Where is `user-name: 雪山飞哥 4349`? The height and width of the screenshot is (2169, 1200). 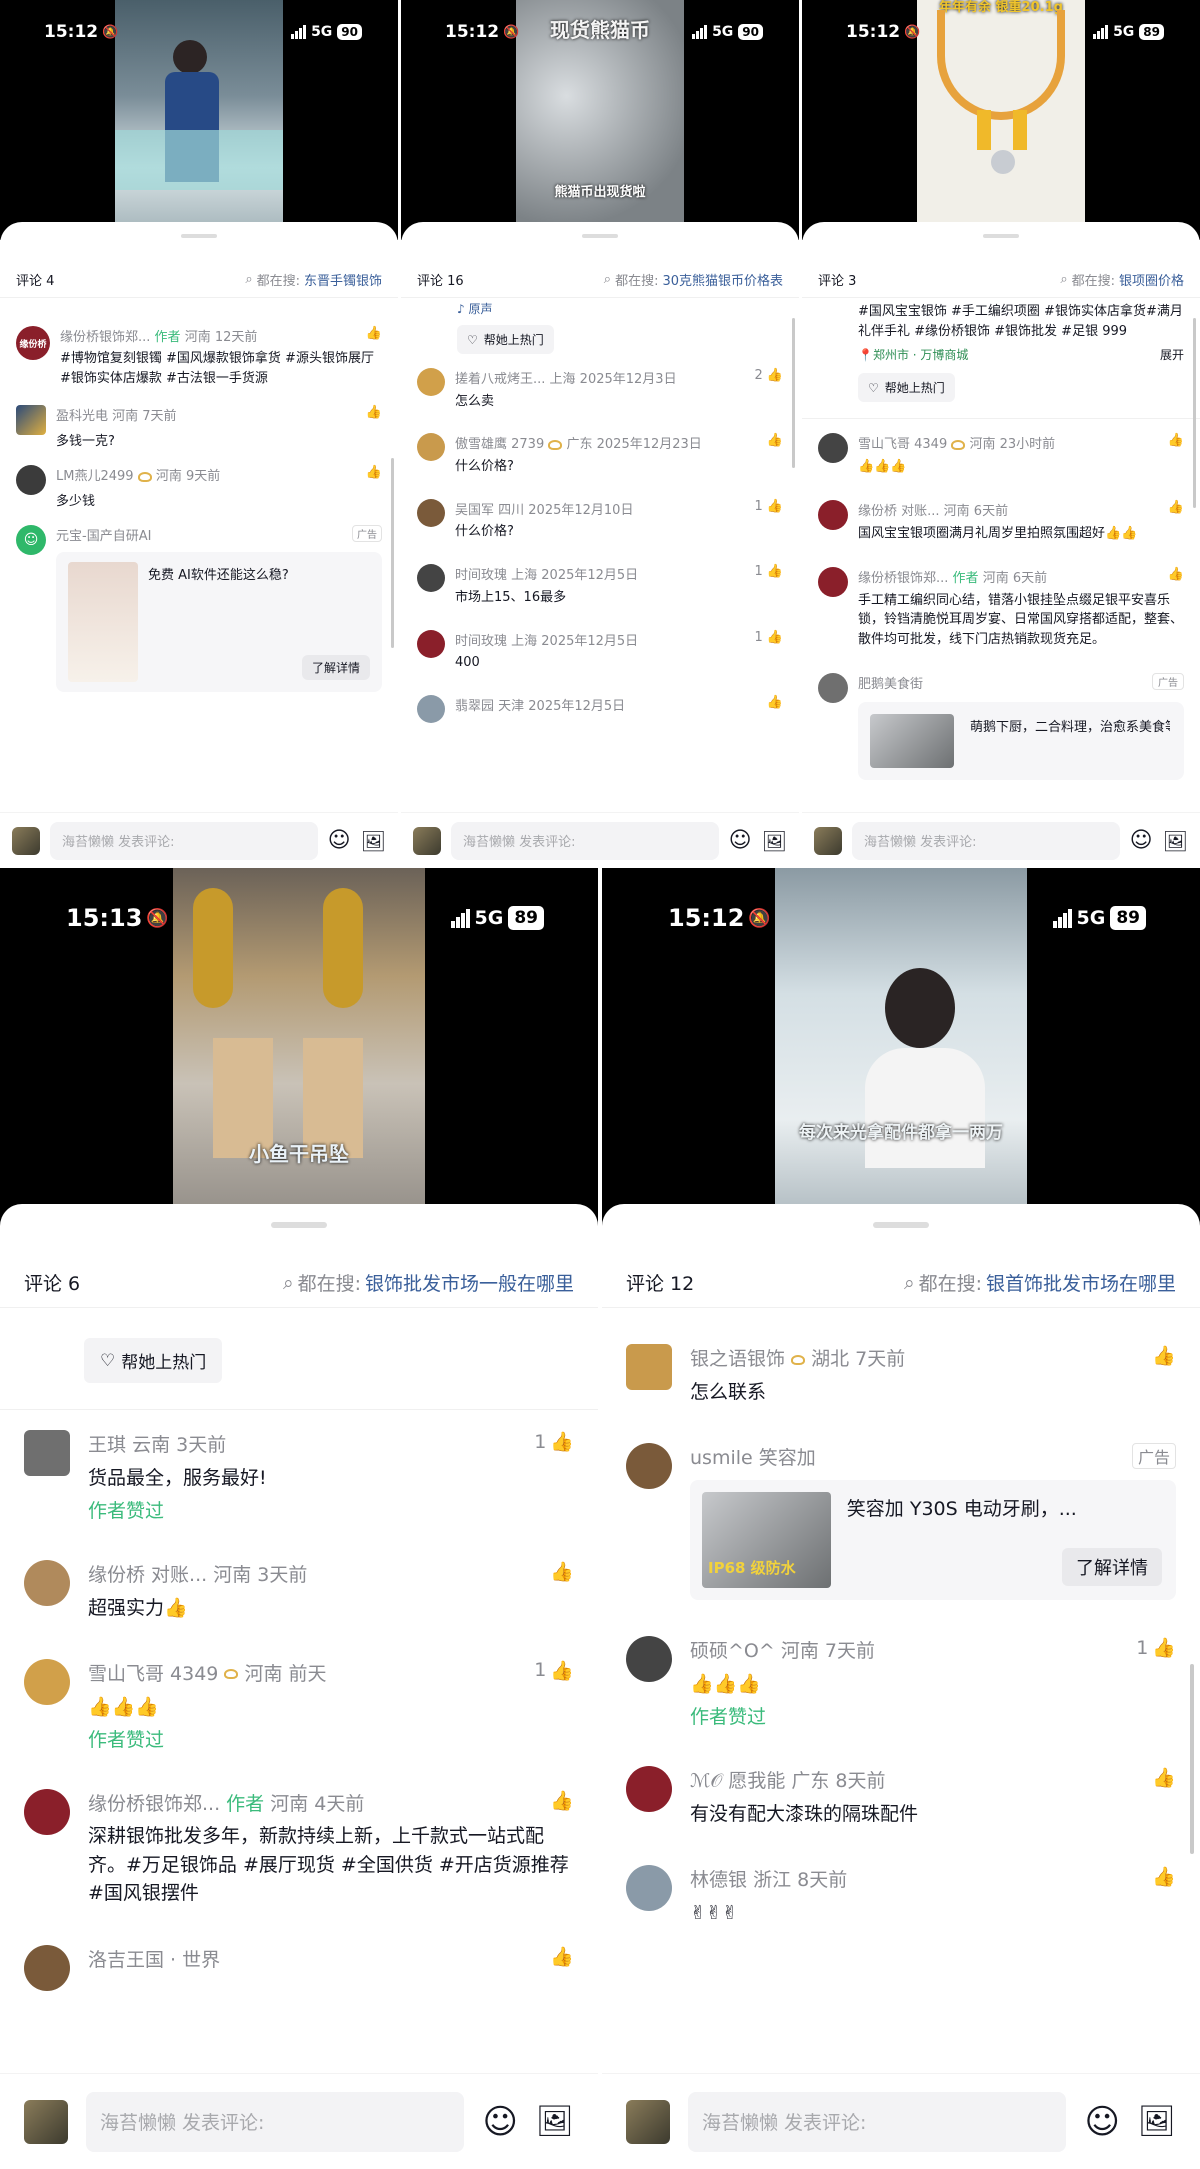 user-name: 雪山飞哥 4349 is located at coordinates (902, 444).